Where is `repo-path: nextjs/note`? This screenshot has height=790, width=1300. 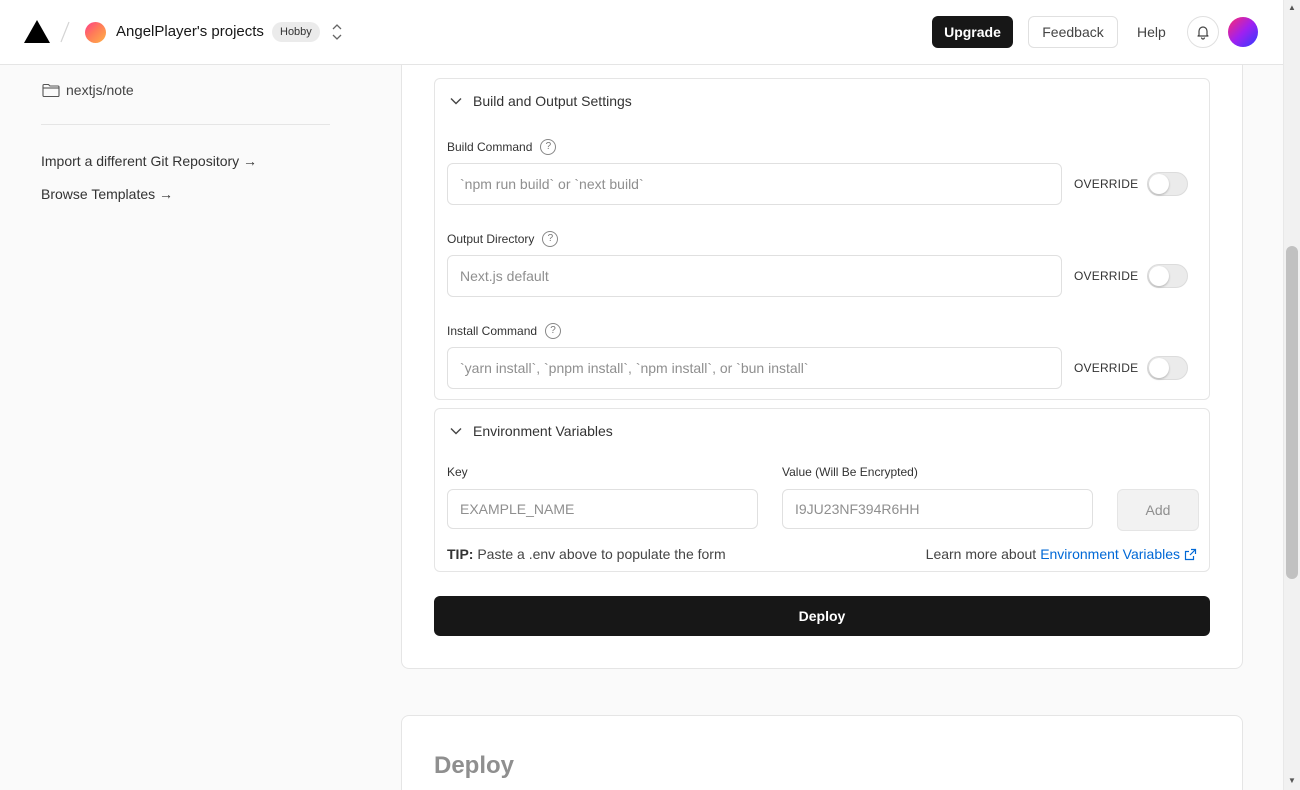 repo-path: nextjs/note is located at coordinates (88, 90).